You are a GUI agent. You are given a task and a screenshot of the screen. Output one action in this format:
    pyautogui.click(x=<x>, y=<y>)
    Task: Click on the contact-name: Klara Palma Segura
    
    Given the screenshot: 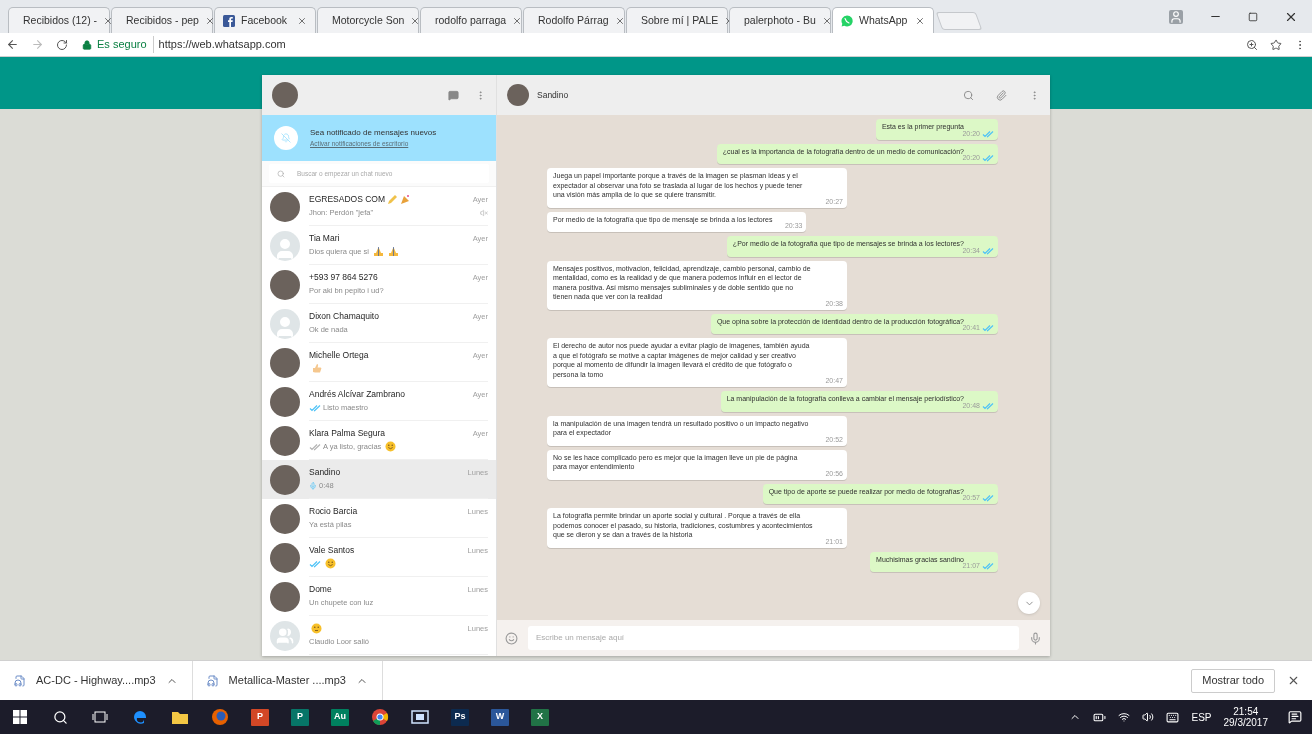 What is the action you would take?
    pyautogui.click(x=347, y=433)
    